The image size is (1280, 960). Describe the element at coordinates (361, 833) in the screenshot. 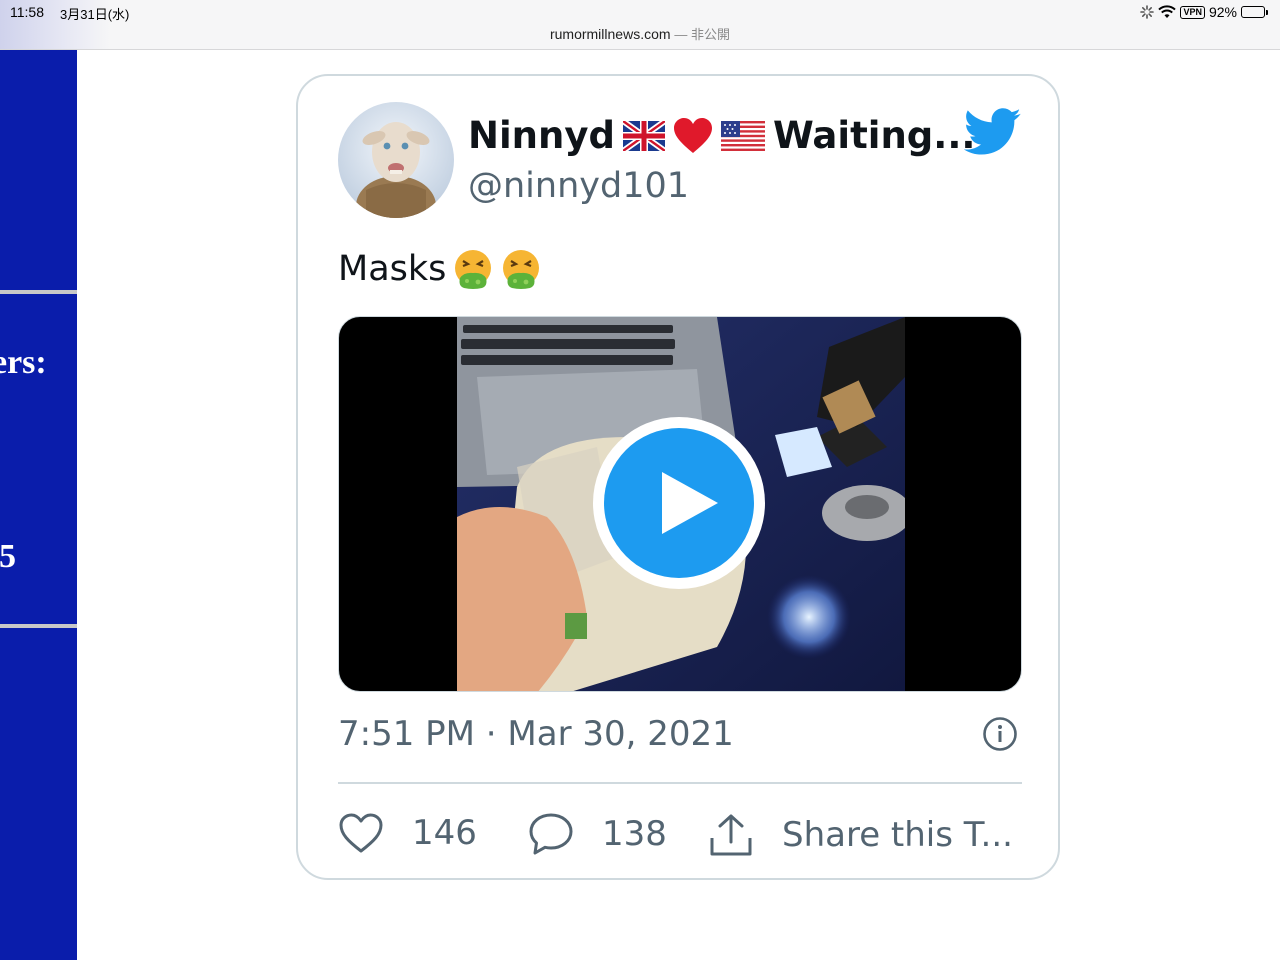

I see `heart-icon` at that location.